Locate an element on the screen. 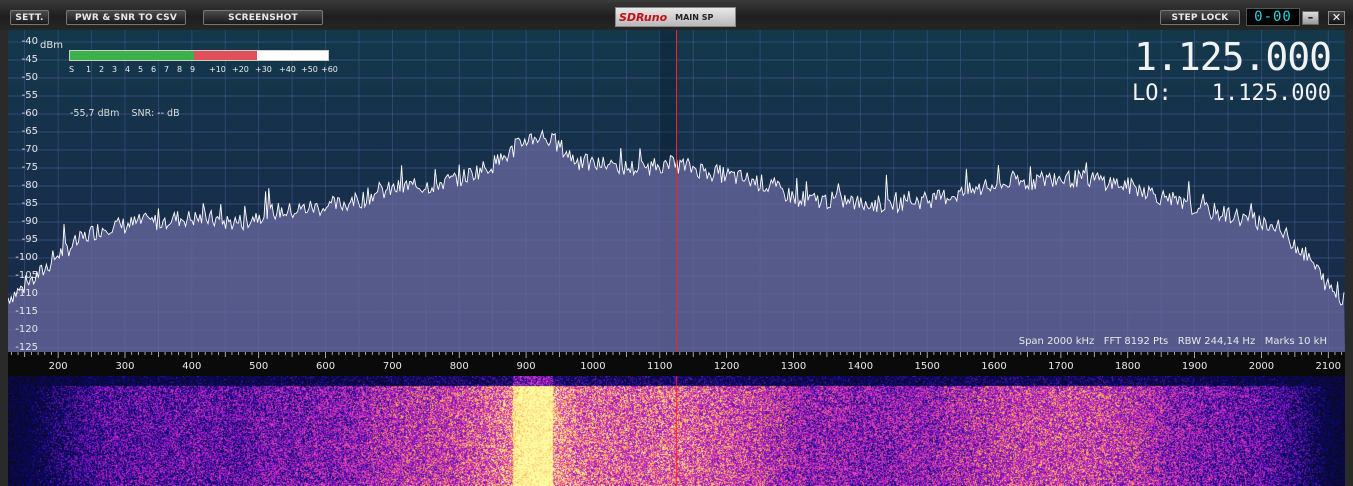  s-meter-bar is located at coordinates (199, 55).